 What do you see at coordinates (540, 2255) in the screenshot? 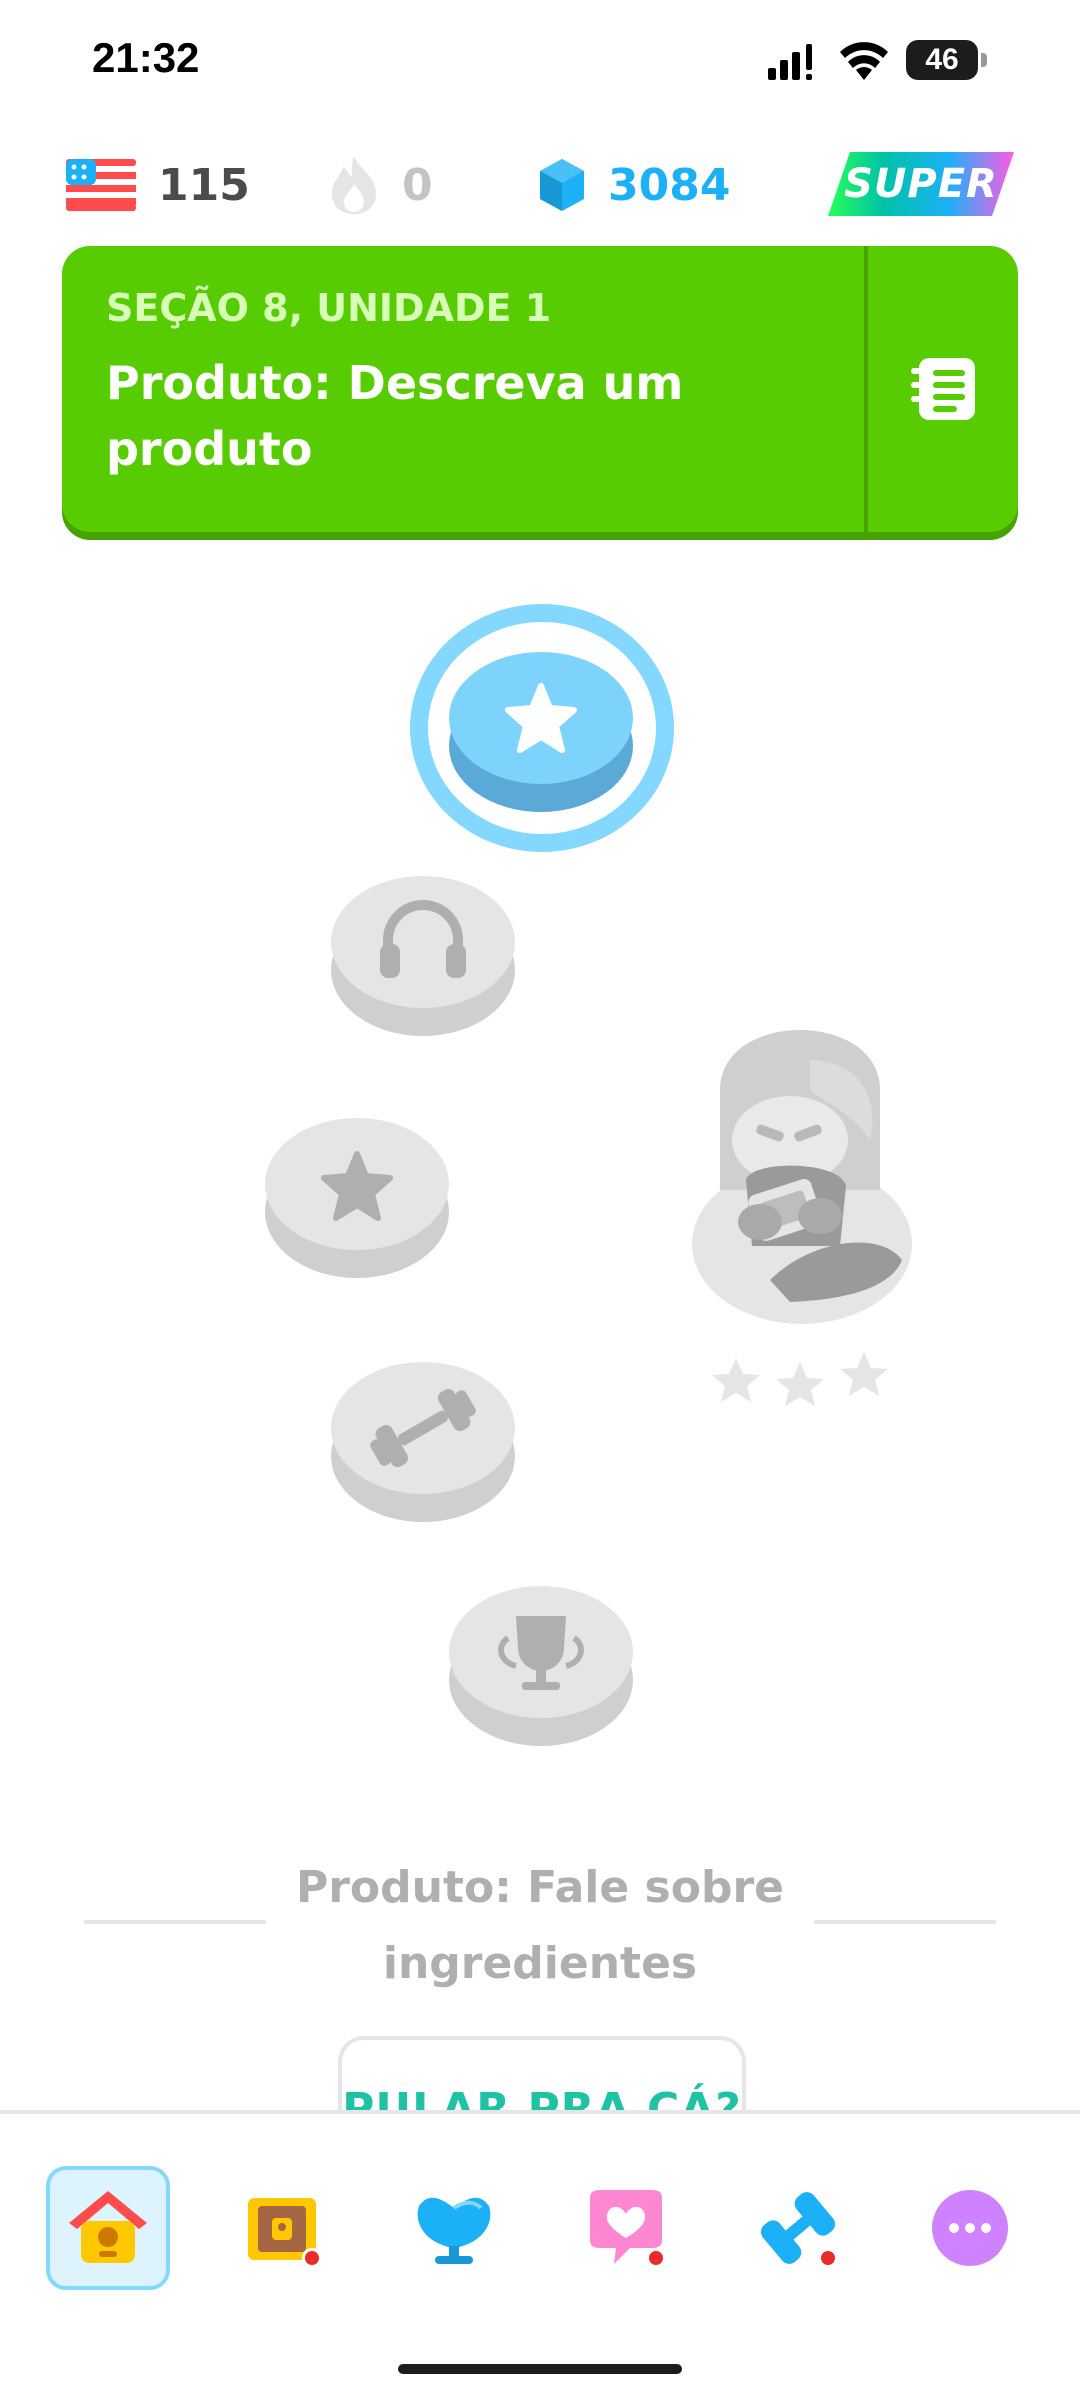
I see `bottom-nav` at bounding box center [540, 2255].